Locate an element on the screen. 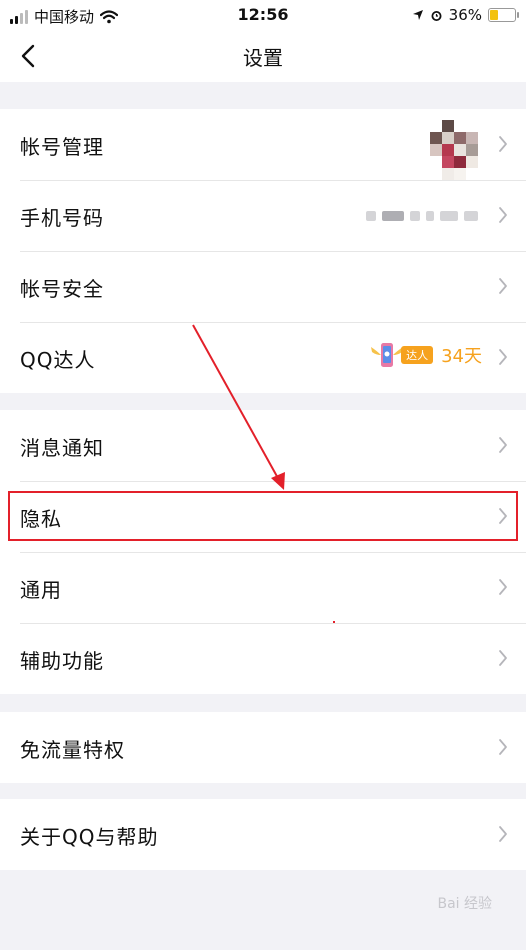 This screenshot has width=526, height=950. watermark: Bai 经验 is located at coordinates (464, 904).